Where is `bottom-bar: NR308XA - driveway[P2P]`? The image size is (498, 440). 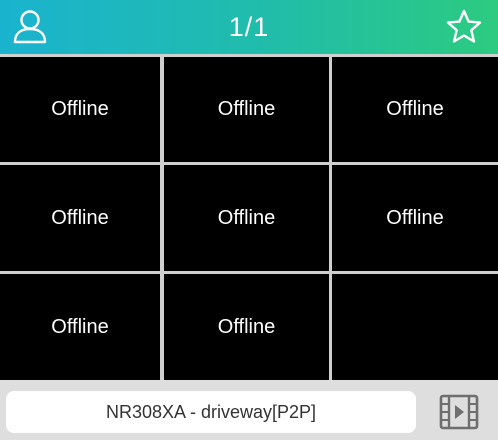 bottom-bar: NR308XA - driveway[P2P] is located at coordinates (249, 410).